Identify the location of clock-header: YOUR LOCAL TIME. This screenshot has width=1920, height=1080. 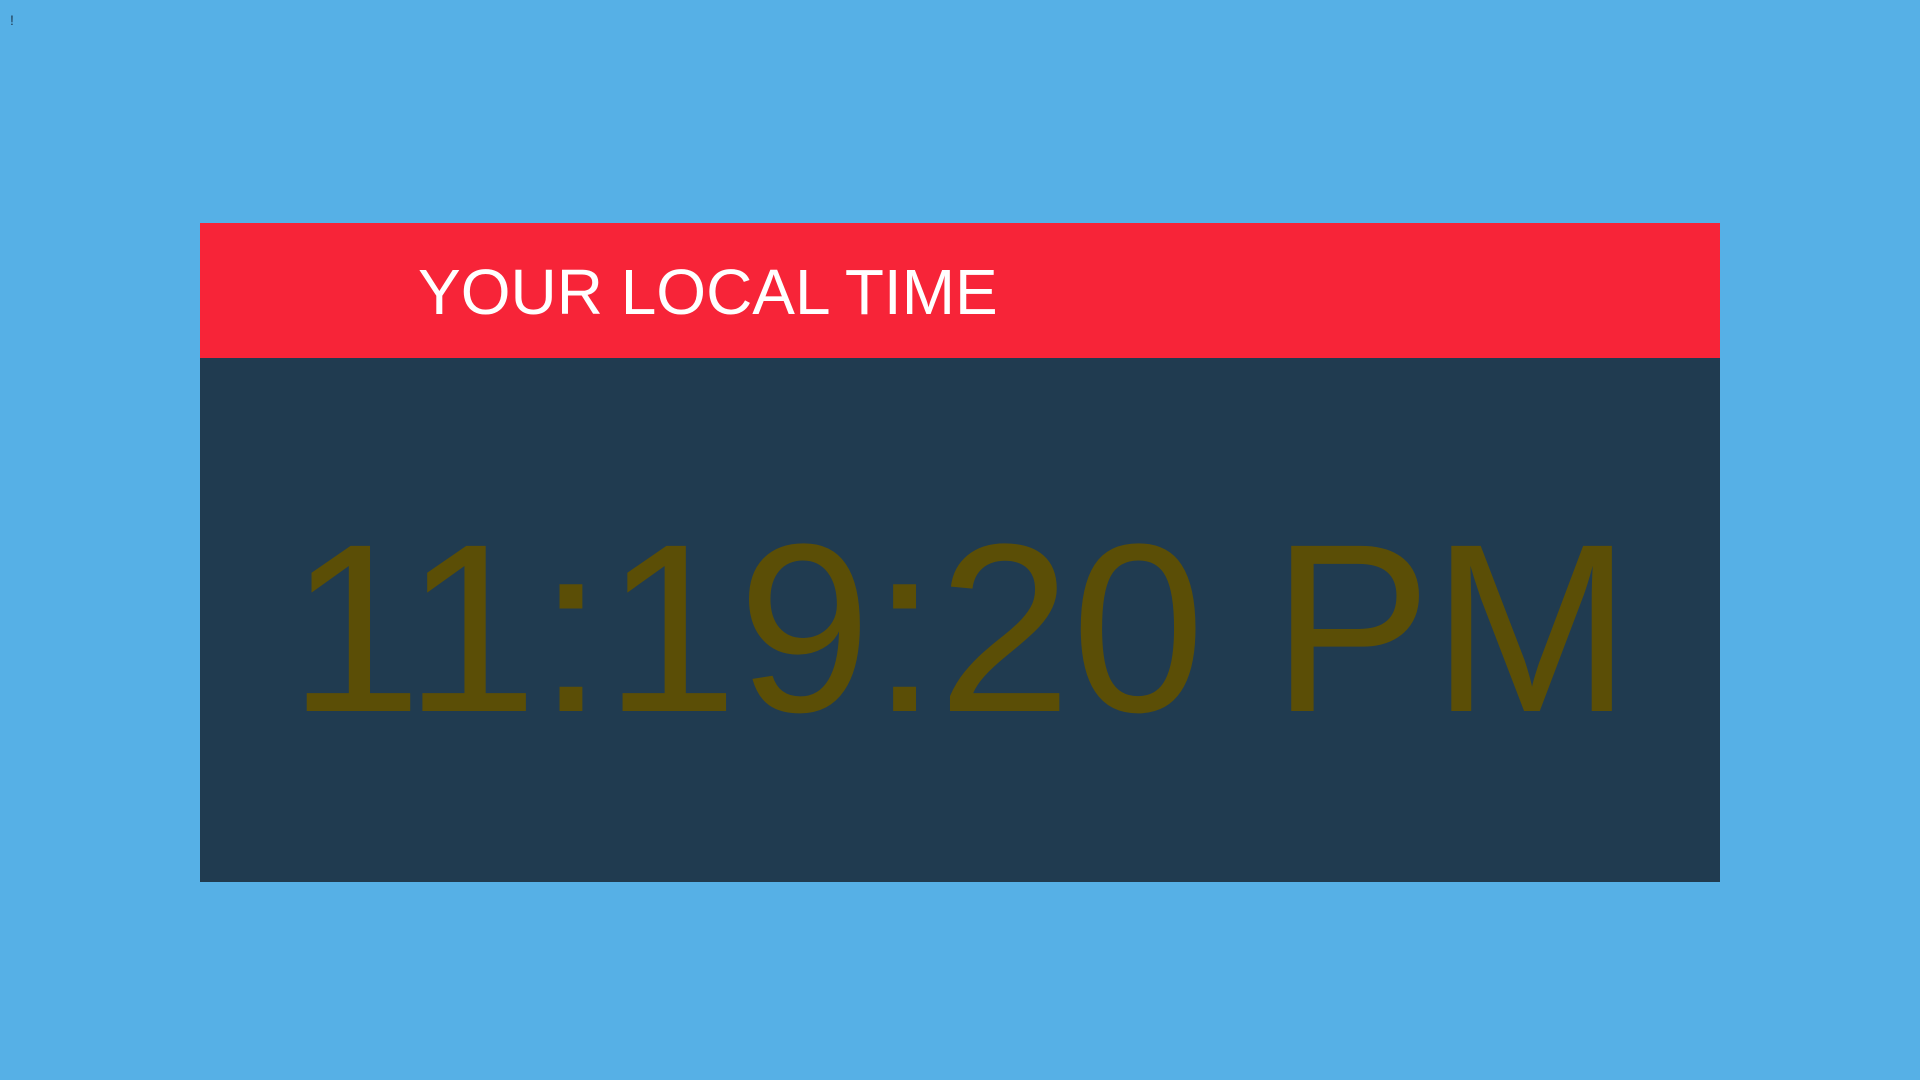
(960, 290).